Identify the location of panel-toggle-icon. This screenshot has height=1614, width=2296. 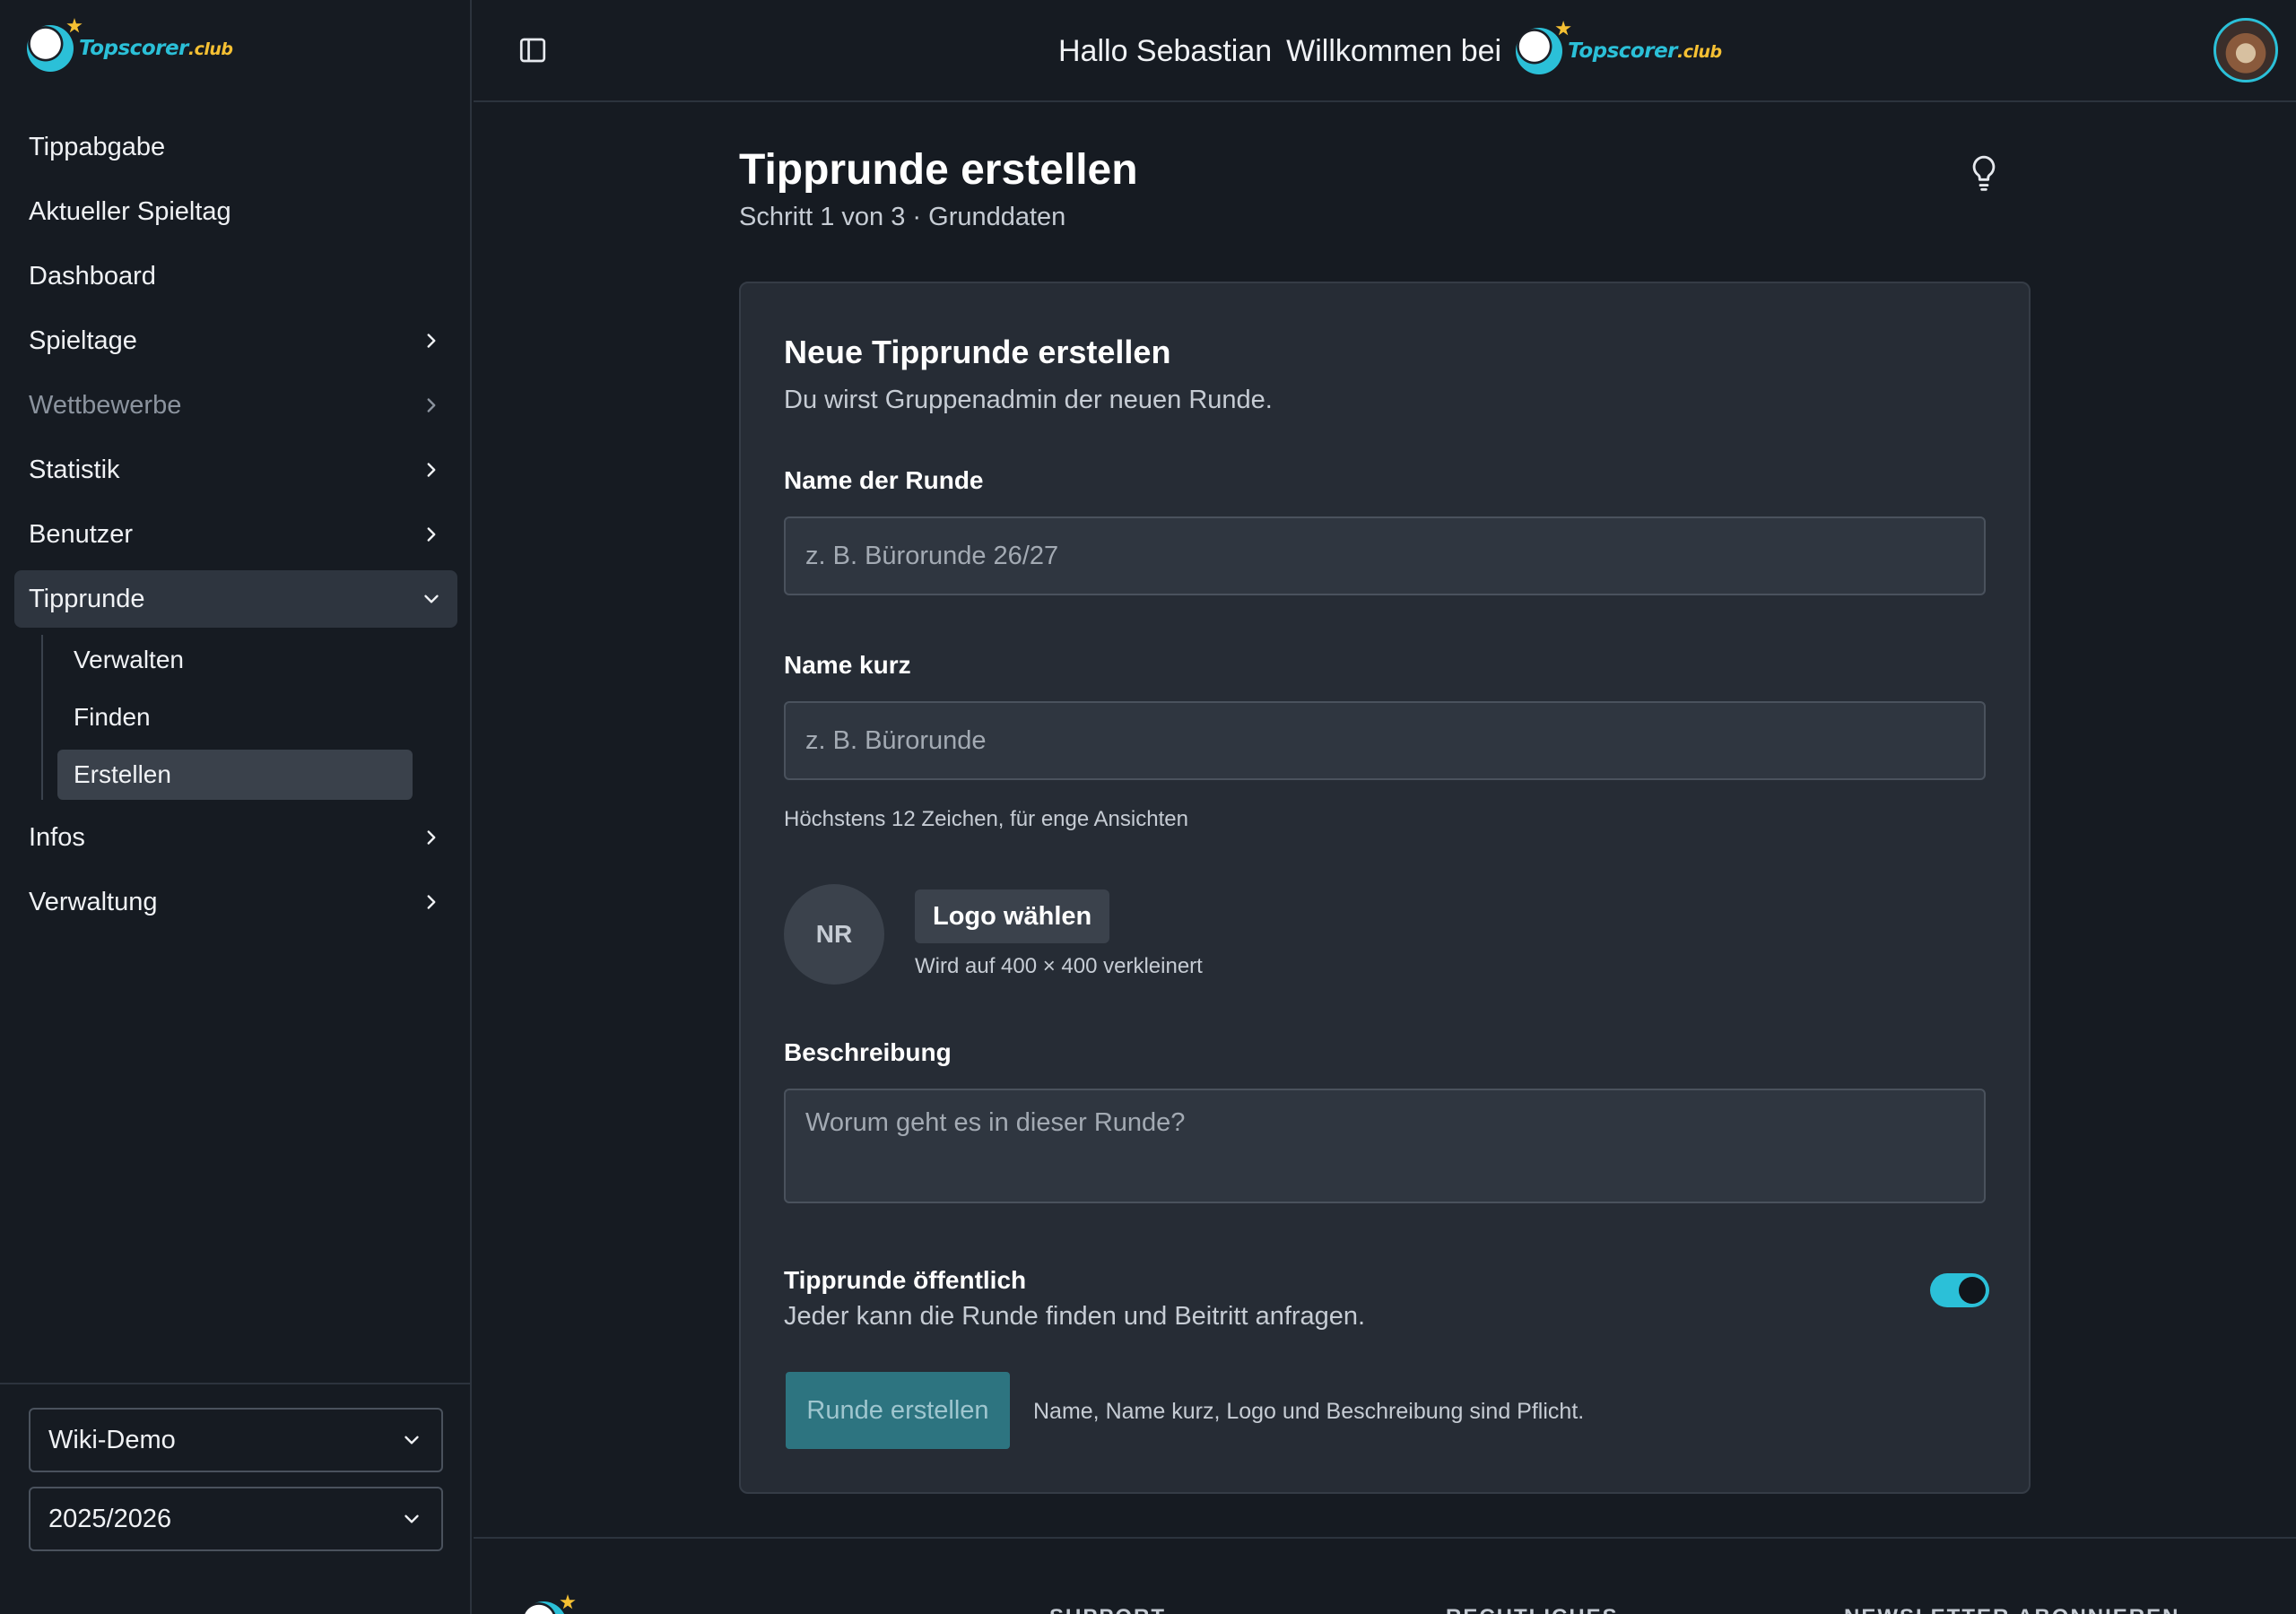
(533, 50).